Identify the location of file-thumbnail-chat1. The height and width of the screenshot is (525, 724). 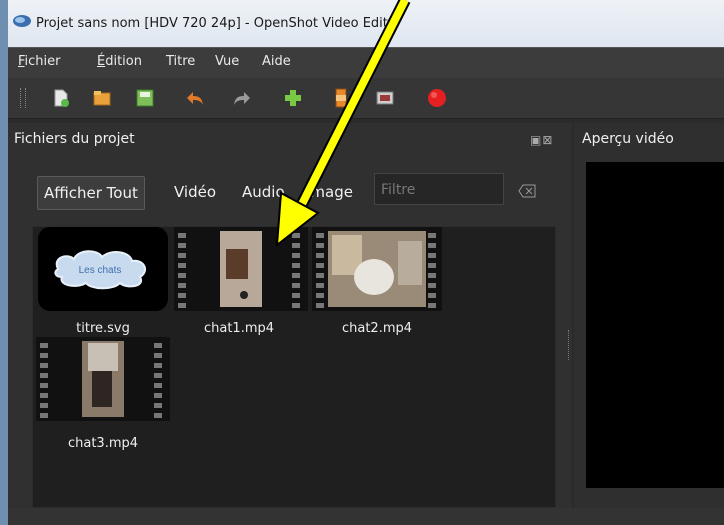
(241, 269).